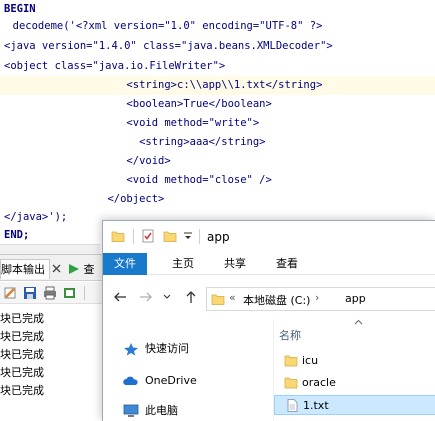 The height and width of the screenshot is (421, 435). Describe the element at coordinates (167, 348) in the screenshot. I see `nav-item-label: 快速访问` at that location.